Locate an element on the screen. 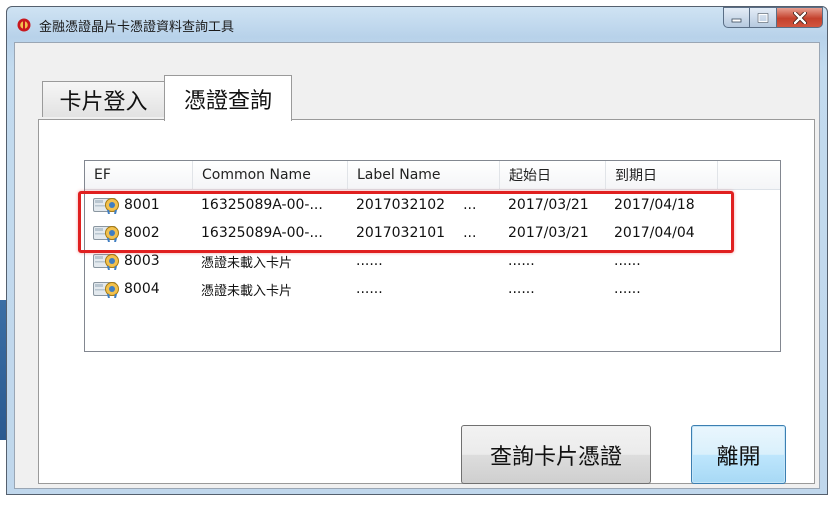 This screenshot has height=505, width=830. maximize-button is located at coordinates (763, 17).